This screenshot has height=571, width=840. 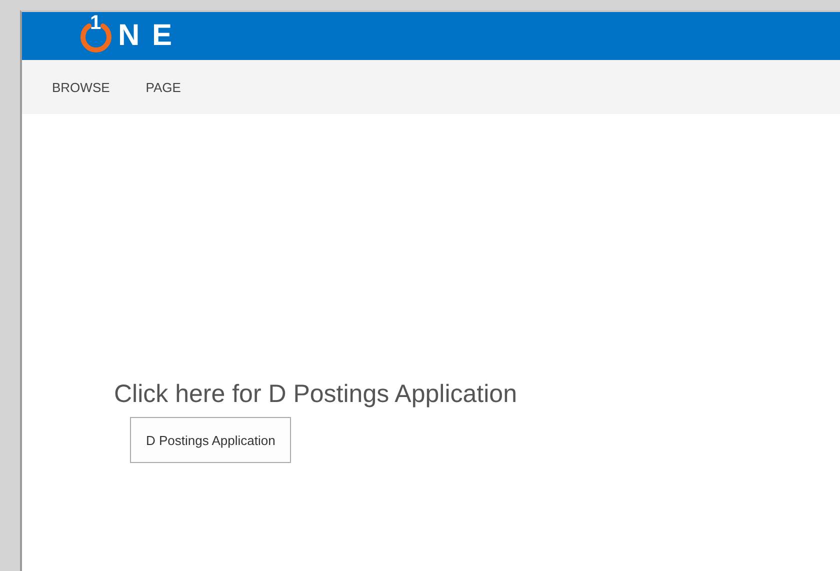 I want to click on logo-digit: 1, so click(x=96, y=23).